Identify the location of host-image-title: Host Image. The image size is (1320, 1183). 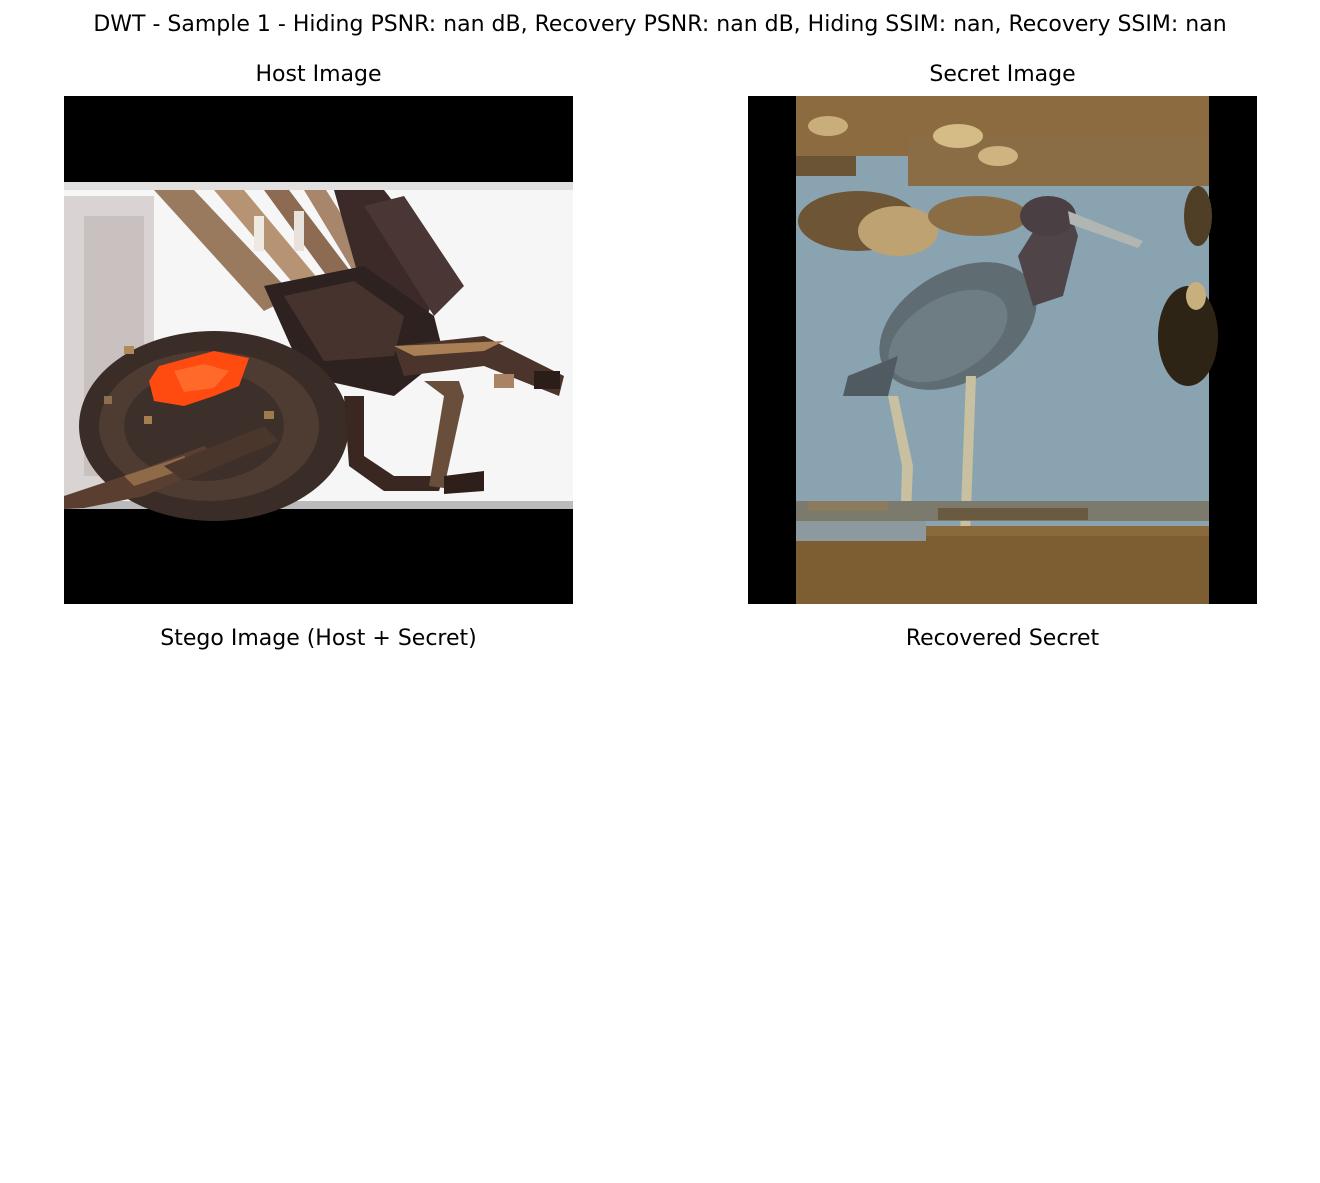
(318, 74).